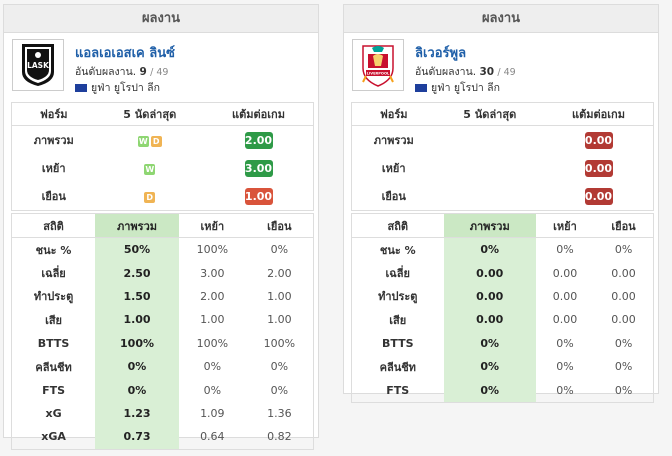 This screenshot has height=456, width=672. I want to click on stats-row: ชนะ % 0% 0% 0%, so click(503, 249).